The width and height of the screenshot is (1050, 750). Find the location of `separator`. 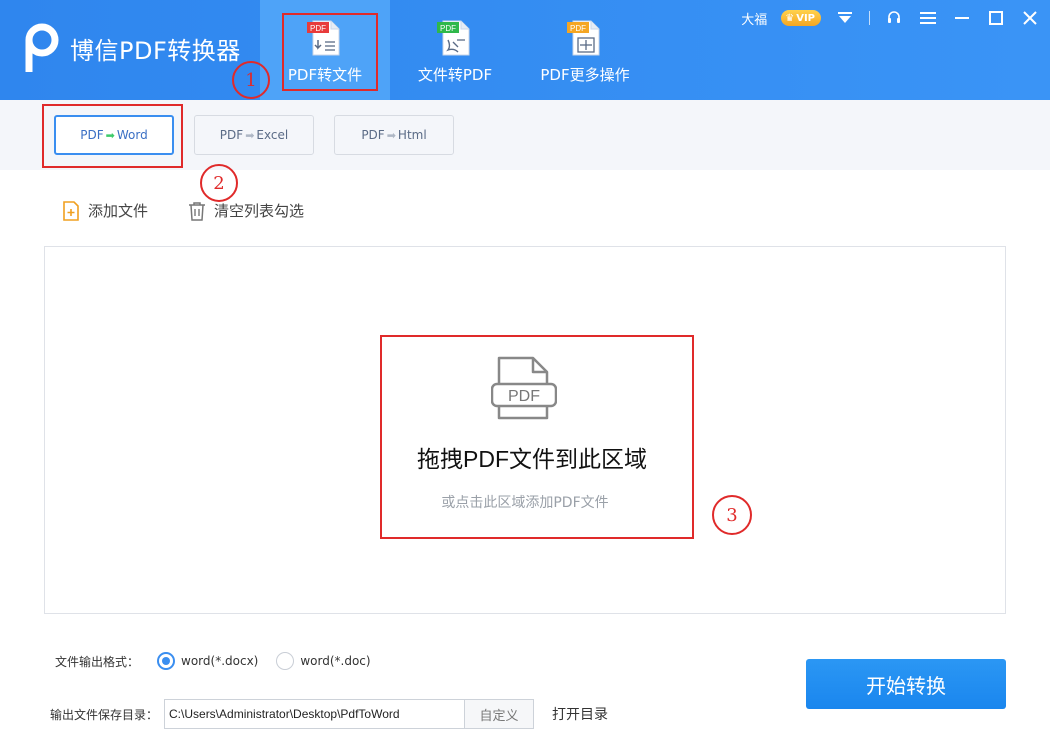

separator is located at coordinates (869, 18).